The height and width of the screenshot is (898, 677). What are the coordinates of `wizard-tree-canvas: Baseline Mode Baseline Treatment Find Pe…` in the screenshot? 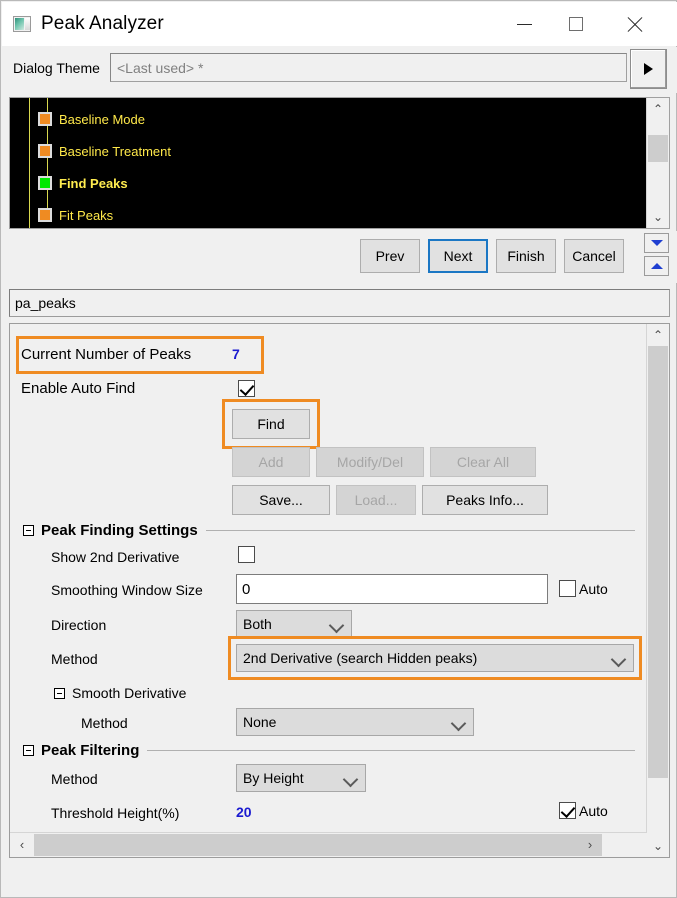 It's located at (328, 163).